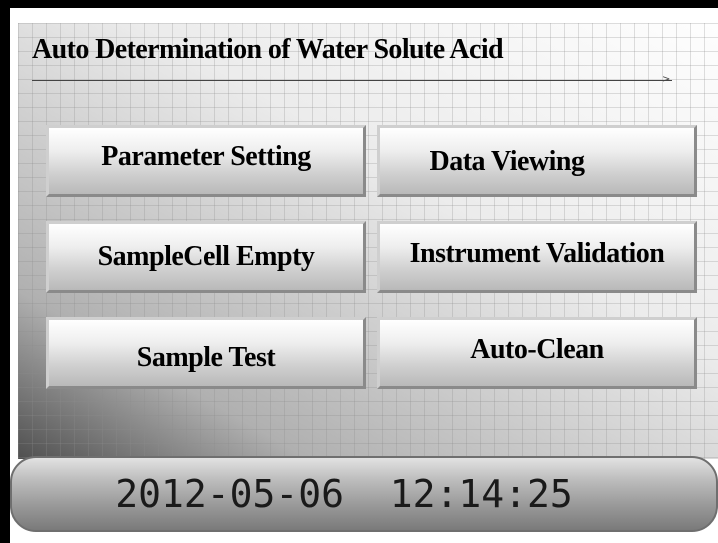 This screenshot has width=718, height=543. Describe the element at coordinates (344, 494) in the screenshot. I see `datetime-display: 2012-05-06 12:14:25` at that location.